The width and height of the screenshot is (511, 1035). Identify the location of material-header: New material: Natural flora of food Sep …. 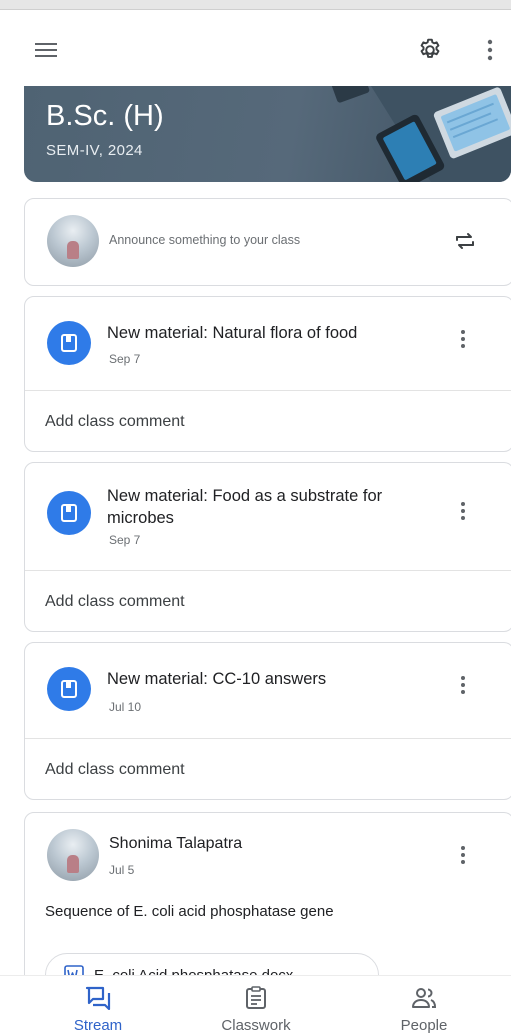
(268, 344).